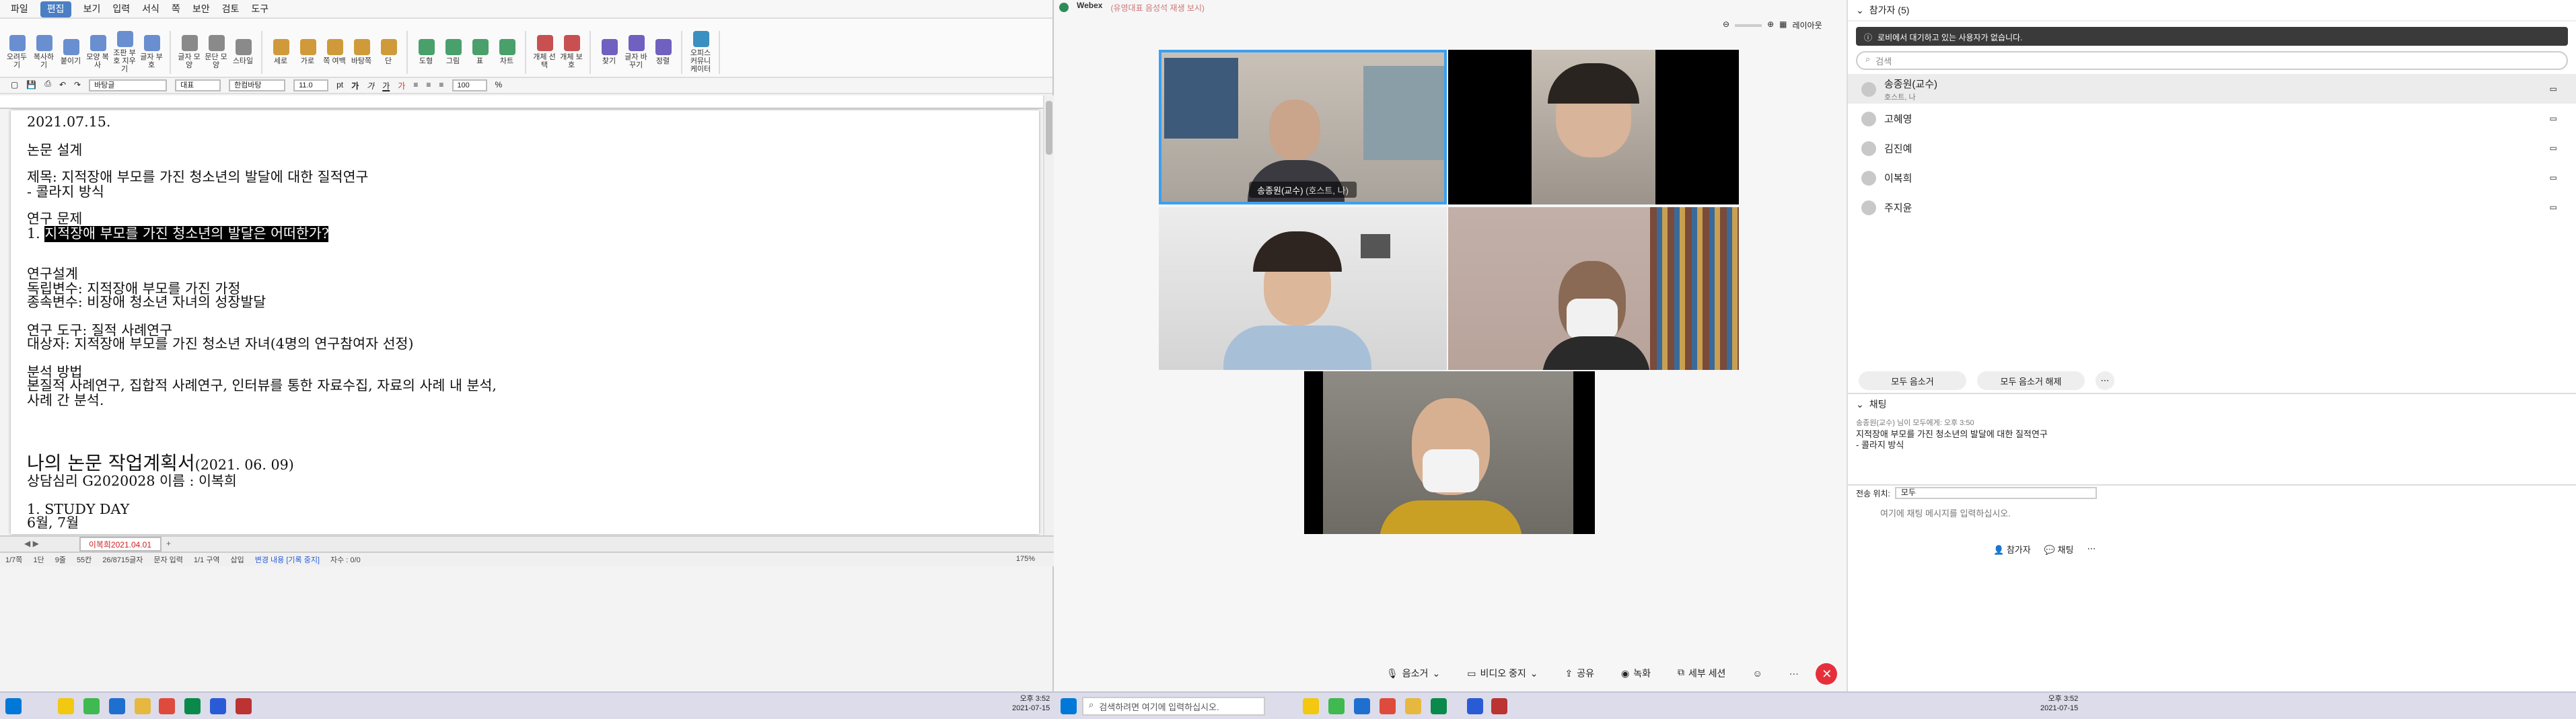  I want to click on ribbon-button: 쪽 여백, so click(334, 51).